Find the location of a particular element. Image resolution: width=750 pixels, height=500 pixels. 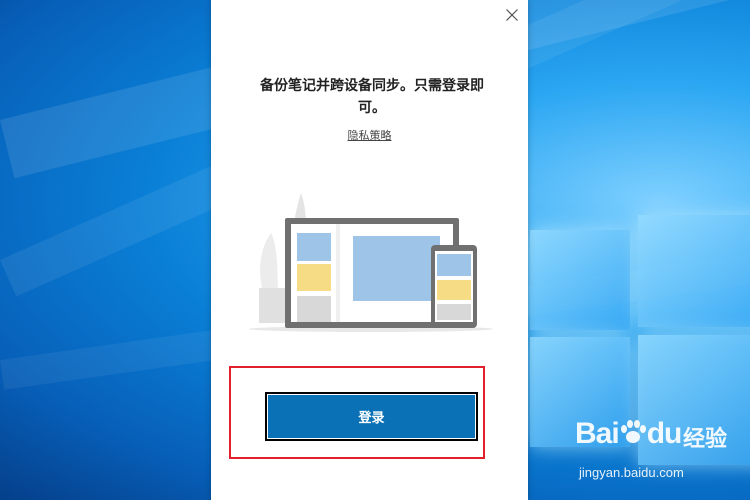

signin-button-label: 登录 is located at coordinates (371, 418).